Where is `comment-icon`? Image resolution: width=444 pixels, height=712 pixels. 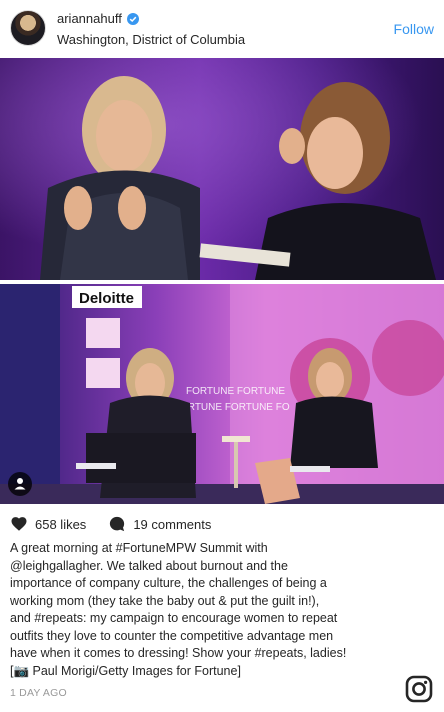
comment-icon is located at coordinates (117, 524).